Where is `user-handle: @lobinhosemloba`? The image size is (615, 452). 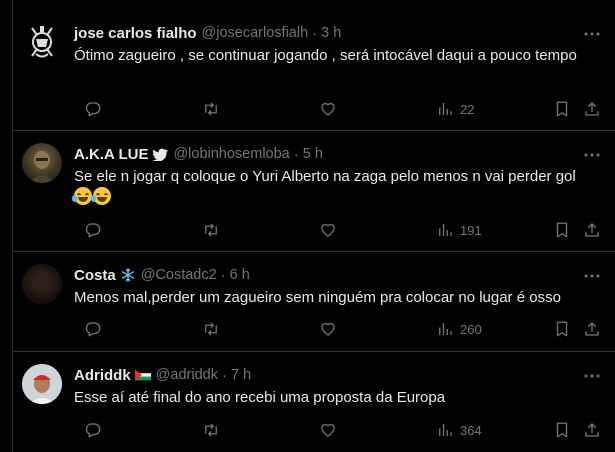
user-handle: @lobinhosemloba is located at coordinates (231, 154).